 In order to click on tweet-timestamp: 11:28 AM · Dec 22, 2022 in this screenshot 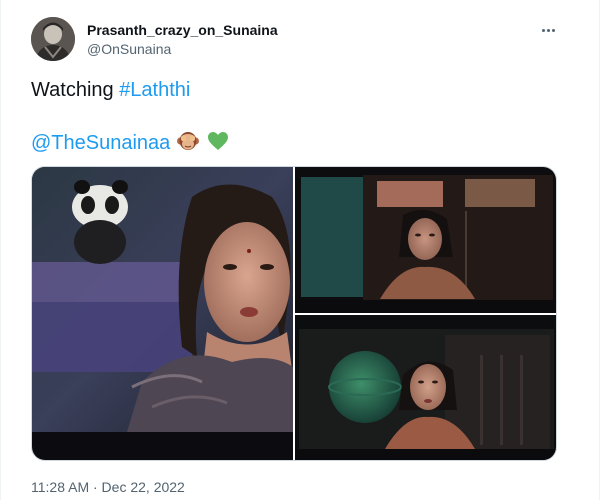, I will do `click(108, 487)`.